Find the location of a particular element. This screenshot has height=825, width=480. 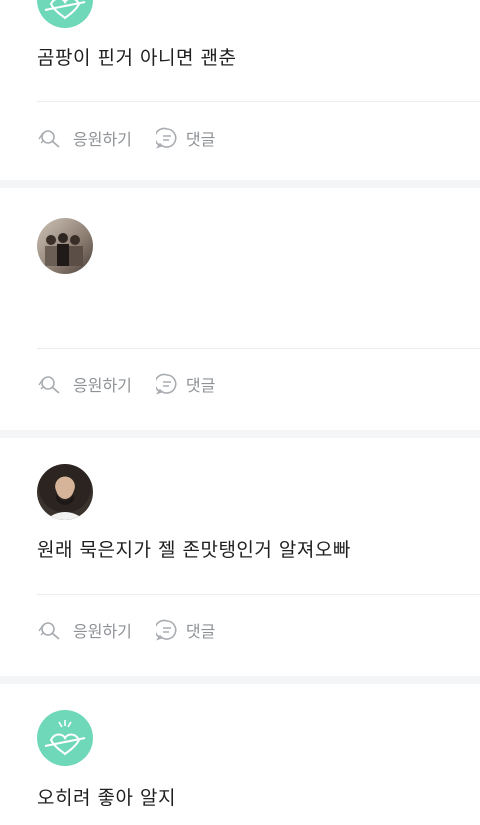

comment-text: 곰팡이 핀거 아니면 괜춘 is located at coordinates (137, 58).